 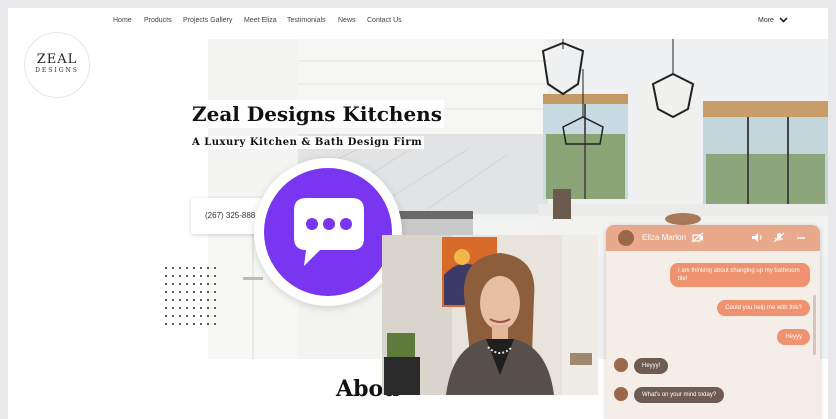 I want to click on logo-line1: ZEAL, so click(x=57, y=59).